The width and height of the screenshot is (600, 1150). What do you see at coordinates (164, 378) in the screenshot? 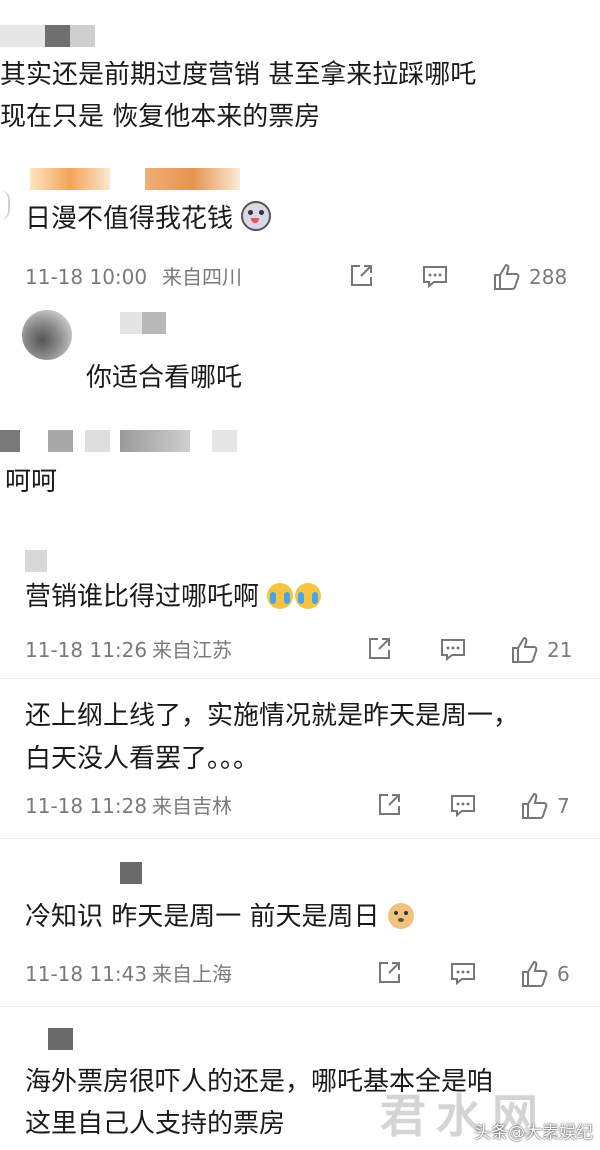
I see `comment-text: 你适合看哪吒` at bounding box center [164, 378].